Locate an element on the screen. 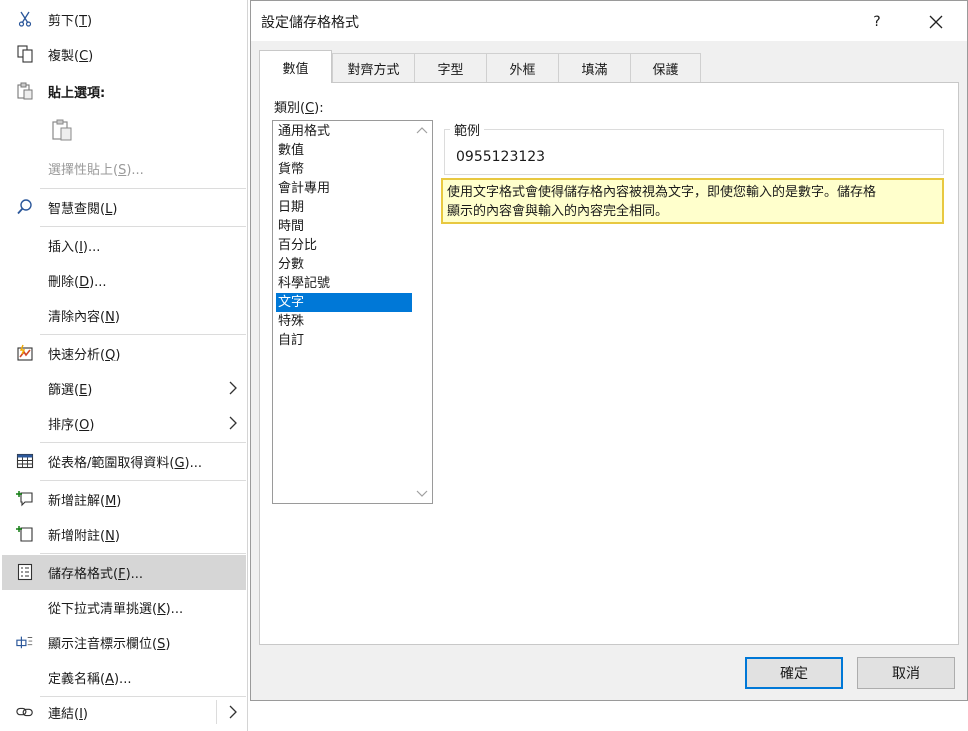 The height and width of the screenshot is (731, 968). menu-item-sort: 排序(O) is located at coordinates (124, 423).